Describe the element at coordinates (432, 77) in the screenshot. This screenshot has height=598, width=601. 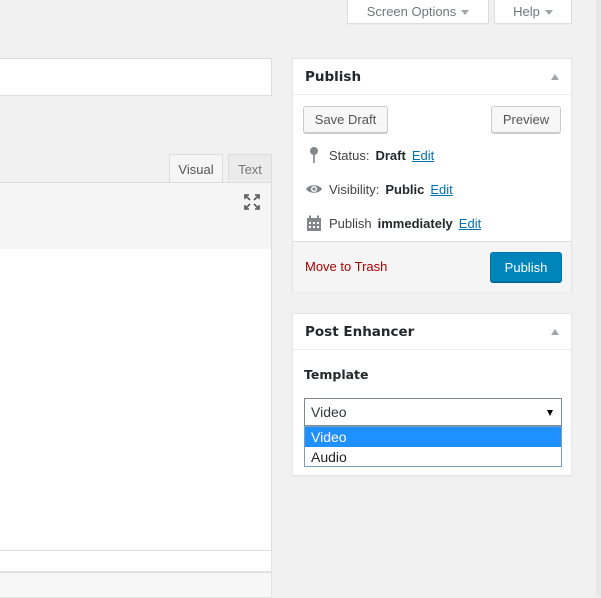
I see `publish-box-header: Publish` at that location.